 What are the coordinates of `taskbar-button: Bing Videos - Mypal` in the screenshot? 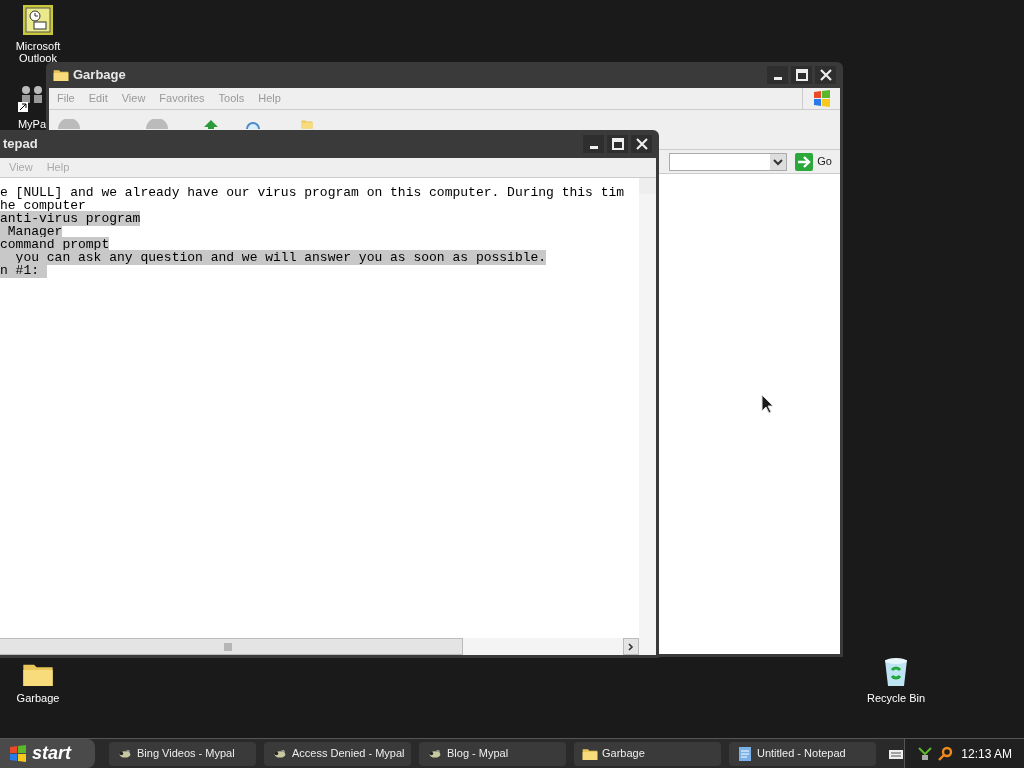 It's located at (182, 753).